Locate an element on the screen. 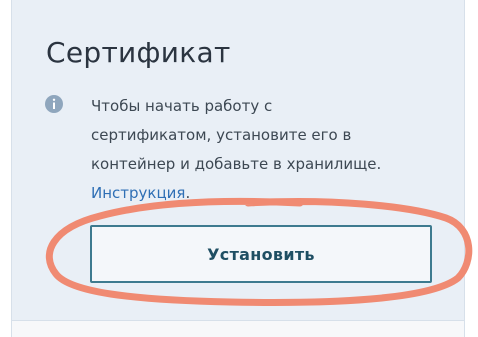 This screenshot has height=337, width=478. certificate-title: Сертификат is located at coordinates (138, 52).